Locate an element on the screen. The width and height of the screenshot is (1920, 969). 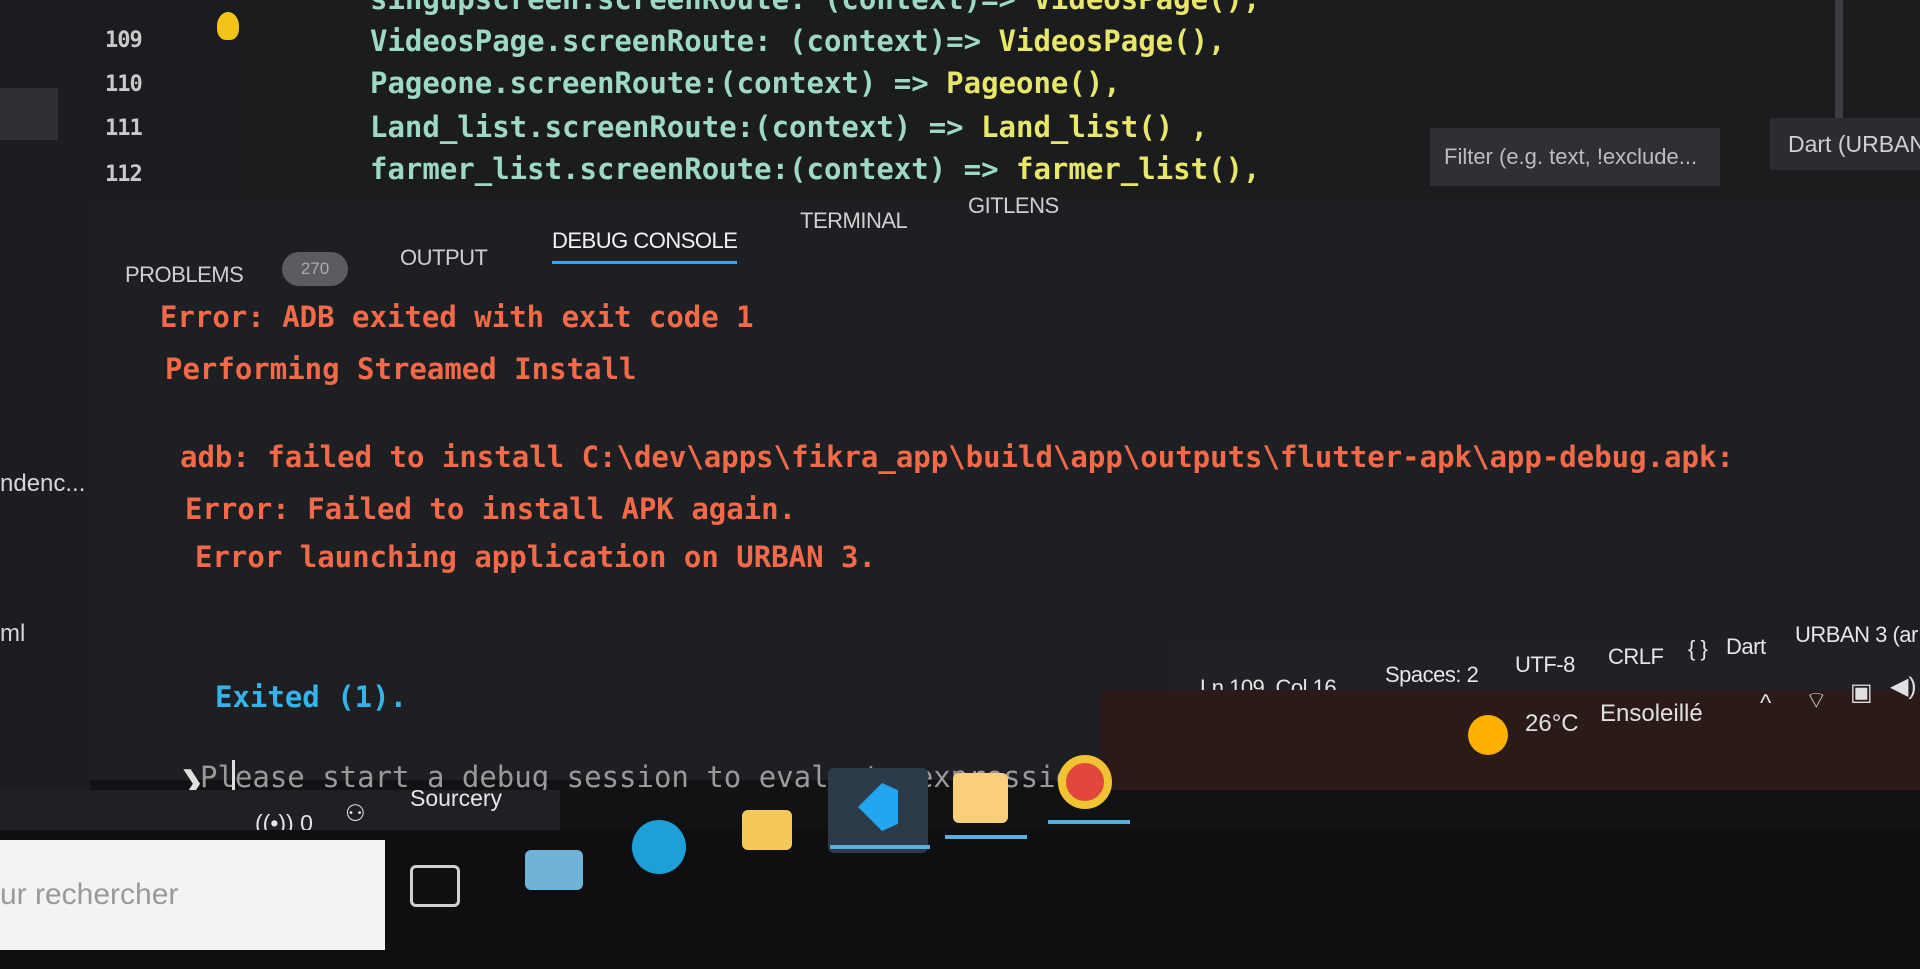
weather-sun-icon is located at coordinates (1488, 735).